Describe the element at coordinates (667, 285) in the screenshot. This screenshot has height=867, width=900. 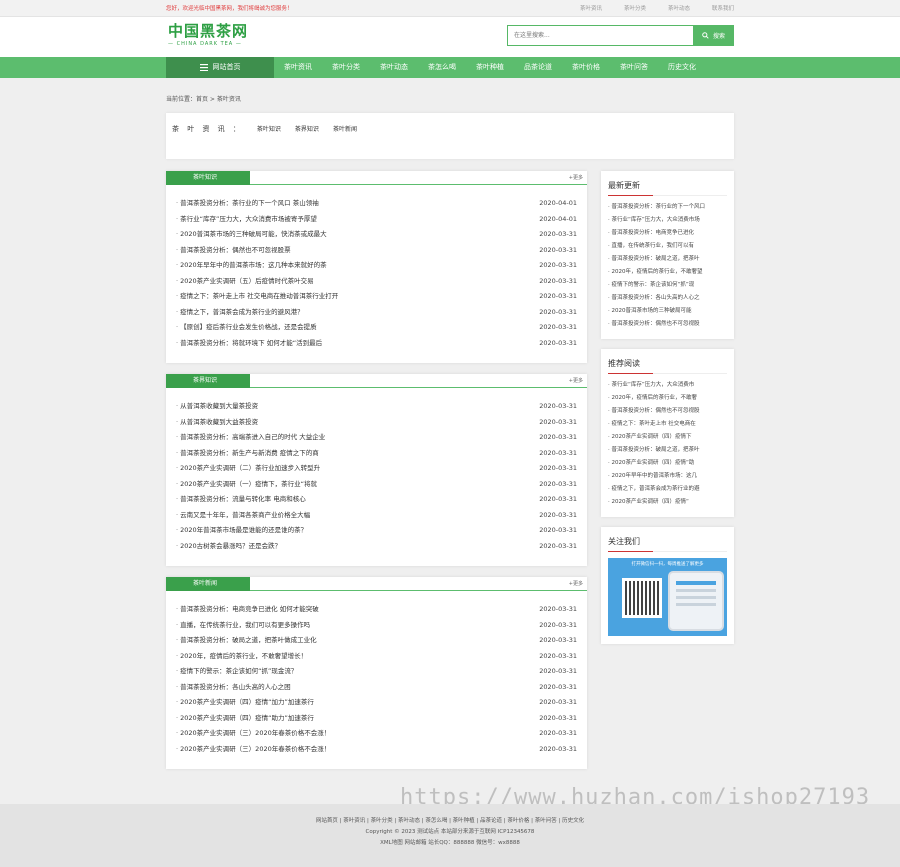
I see `sidebar-link: 疫情下的警示：茶企该如何“抓”现` at that location.